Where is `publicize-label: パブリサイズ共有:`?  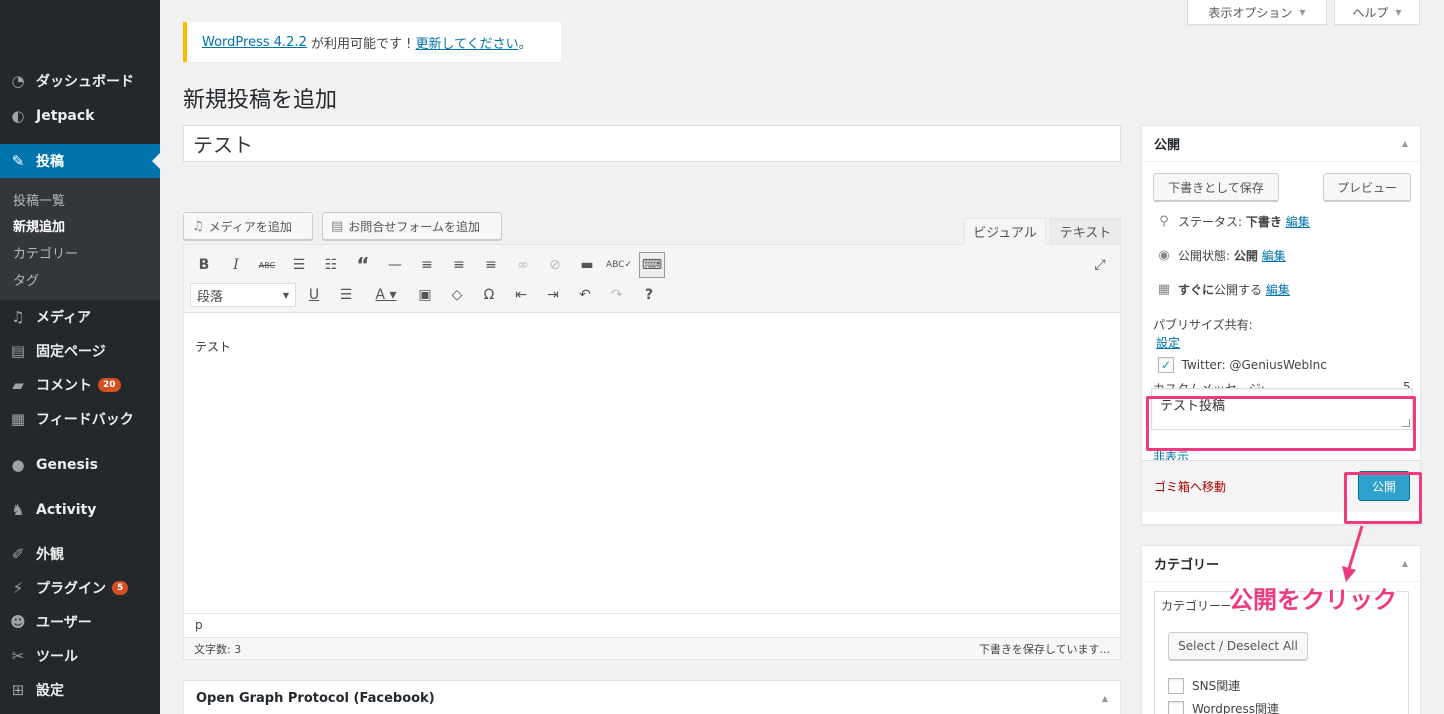
publicize-label: パブリサイズ共有: is located at coordinates (1203, 325).